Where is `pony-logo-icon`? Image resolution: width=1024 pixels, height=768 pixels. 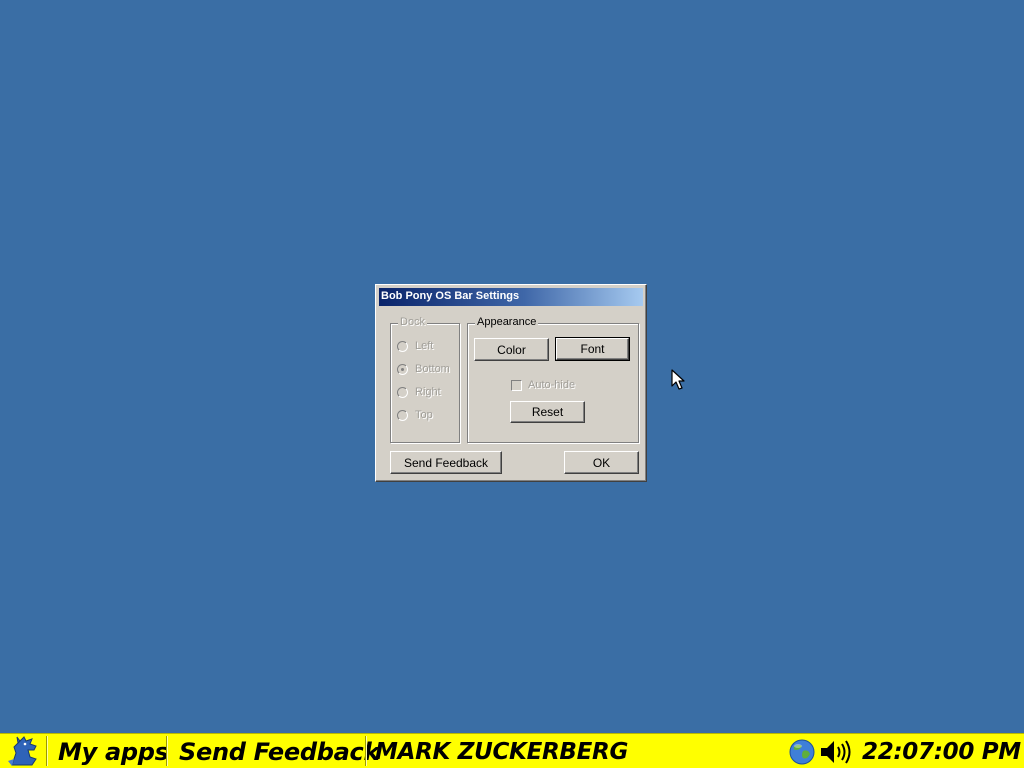 pony-logo-icon is located at coordinates (25, 751).